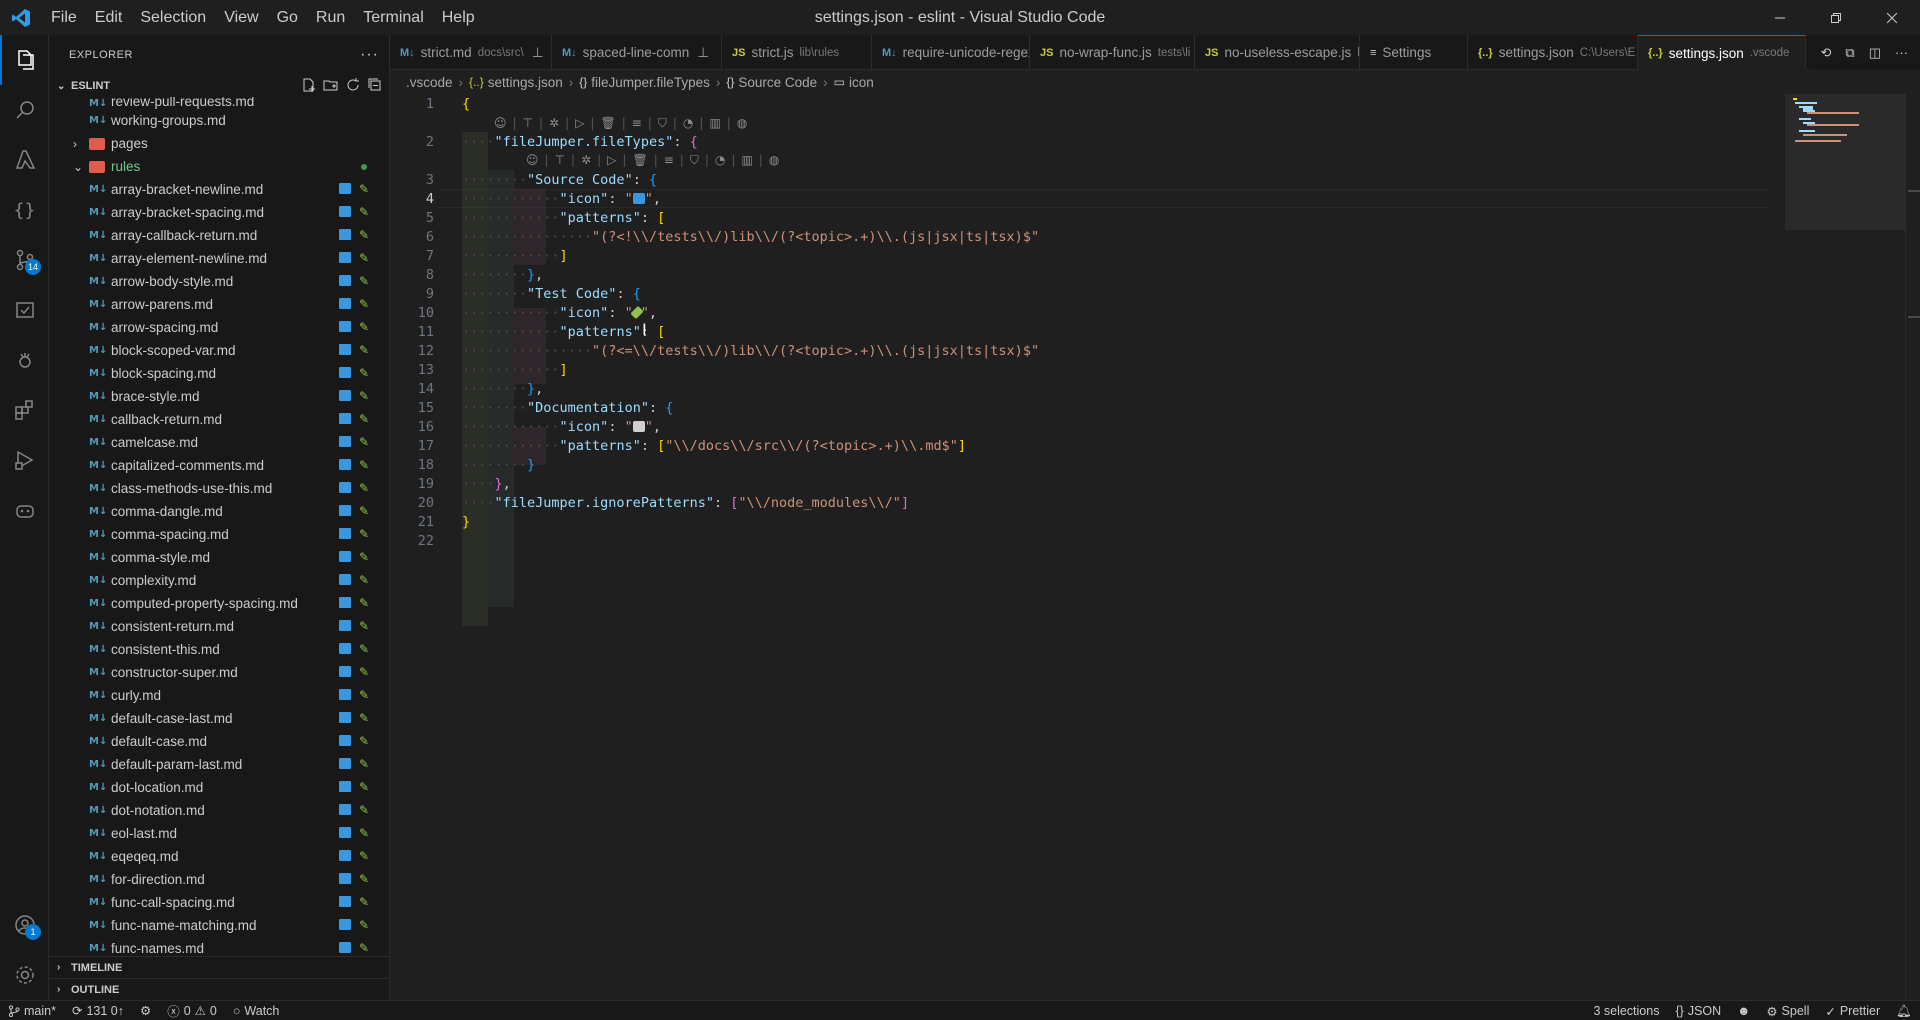  What do you see at coordinates (219, 603) in the screenshot?
I see `file-item: M↓ computed-property-spacing.md ✎` at bounding box center [219, 603].